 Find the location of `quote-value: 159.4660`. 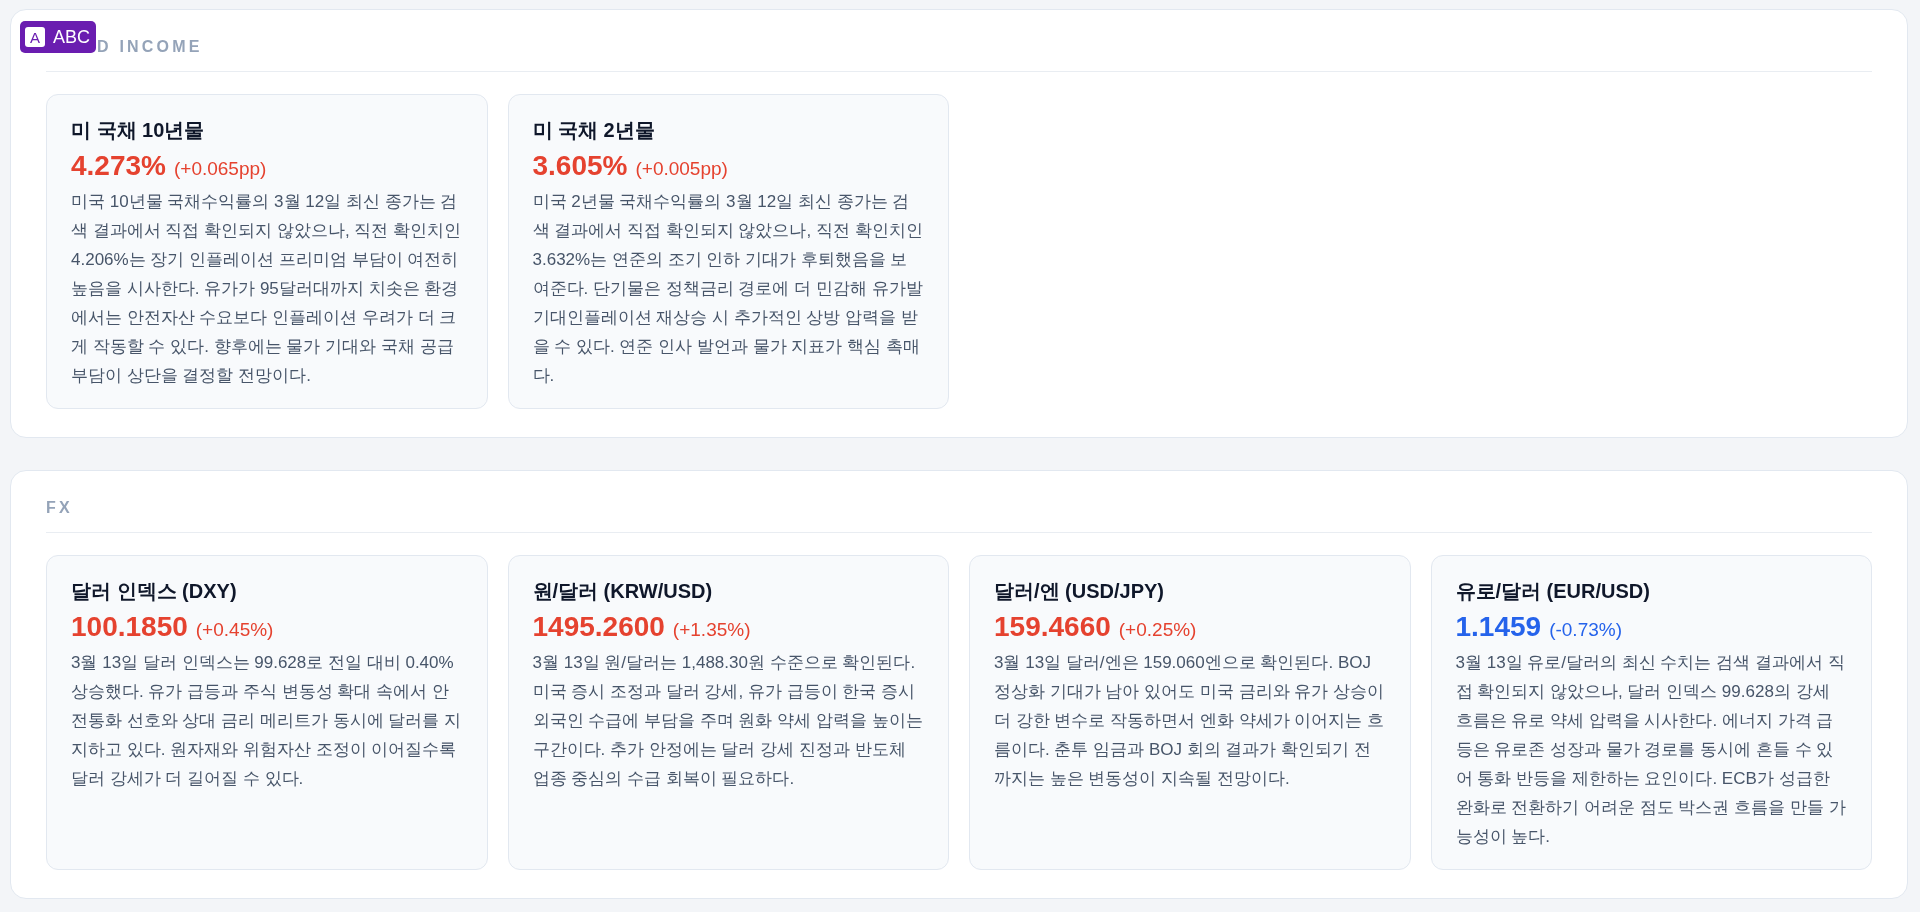

quote-value: 159.4660 is located at coordinates (1052, 627).